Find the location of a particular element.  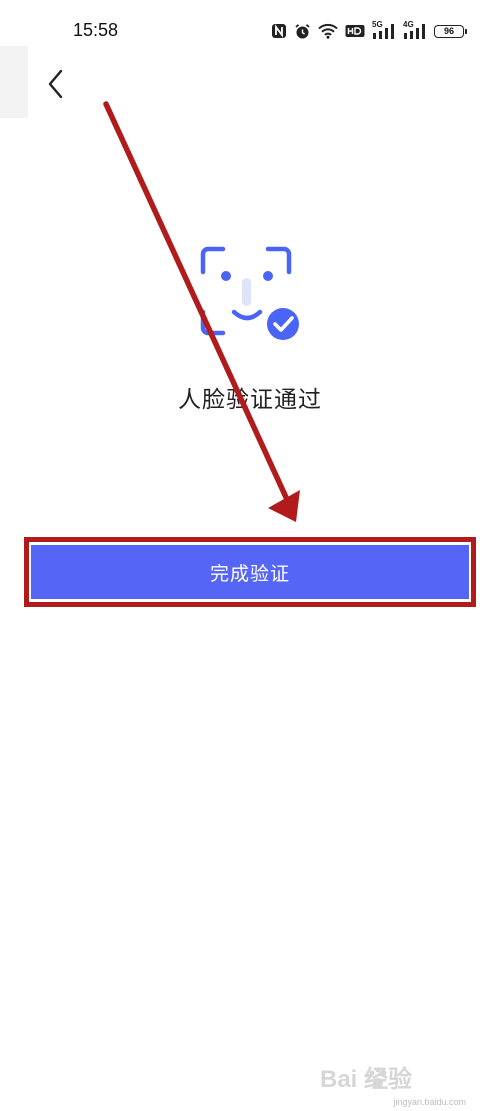

chevron-left-icon is located at coordinates (55, 84).